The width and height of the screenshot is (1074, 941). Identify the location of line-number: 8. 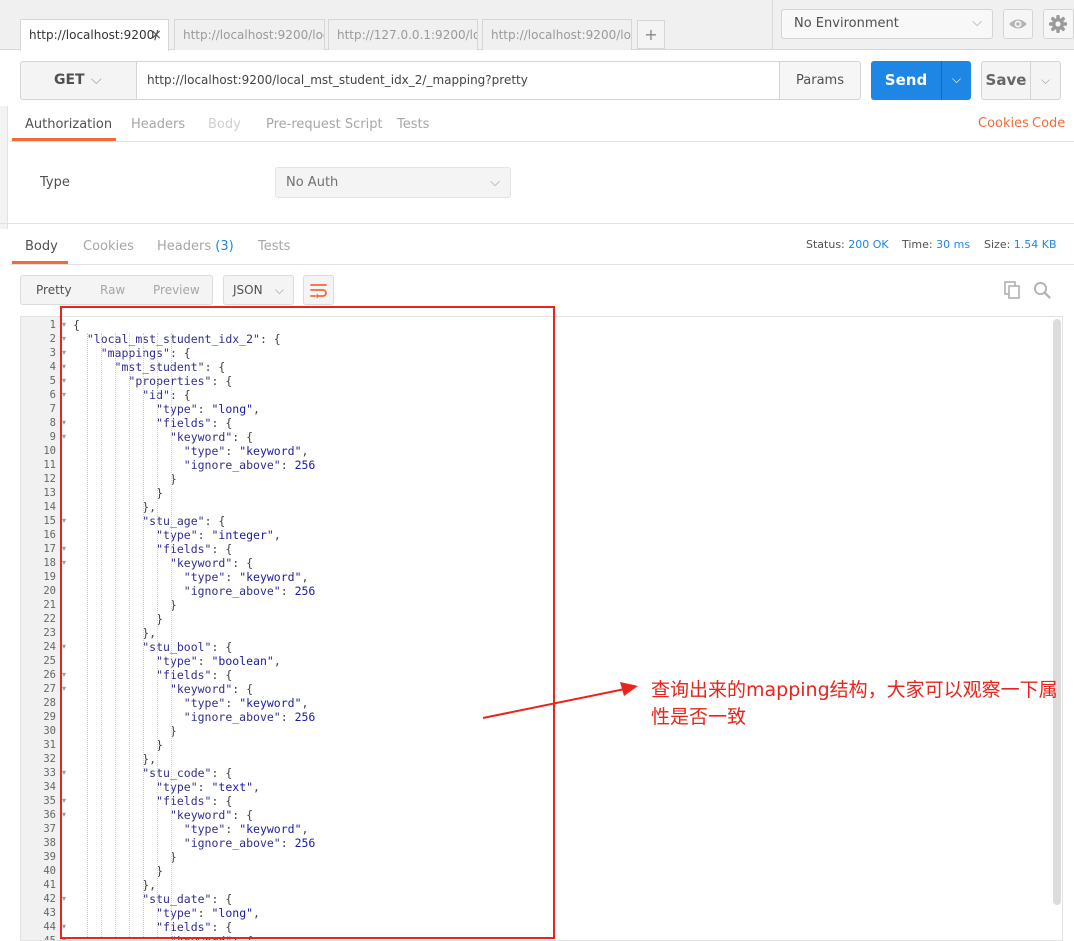
(52, 423).